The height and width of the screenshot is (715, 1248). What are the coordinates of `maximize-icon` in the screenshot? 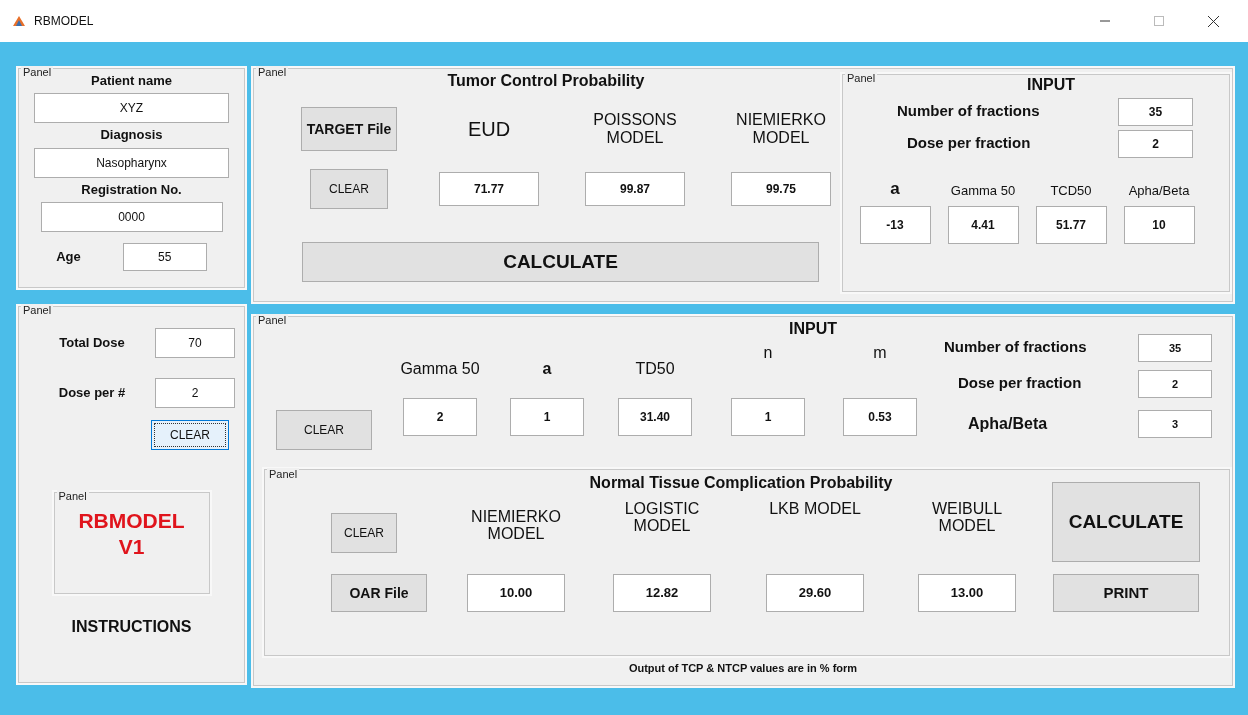 It's located at (1159, 21).